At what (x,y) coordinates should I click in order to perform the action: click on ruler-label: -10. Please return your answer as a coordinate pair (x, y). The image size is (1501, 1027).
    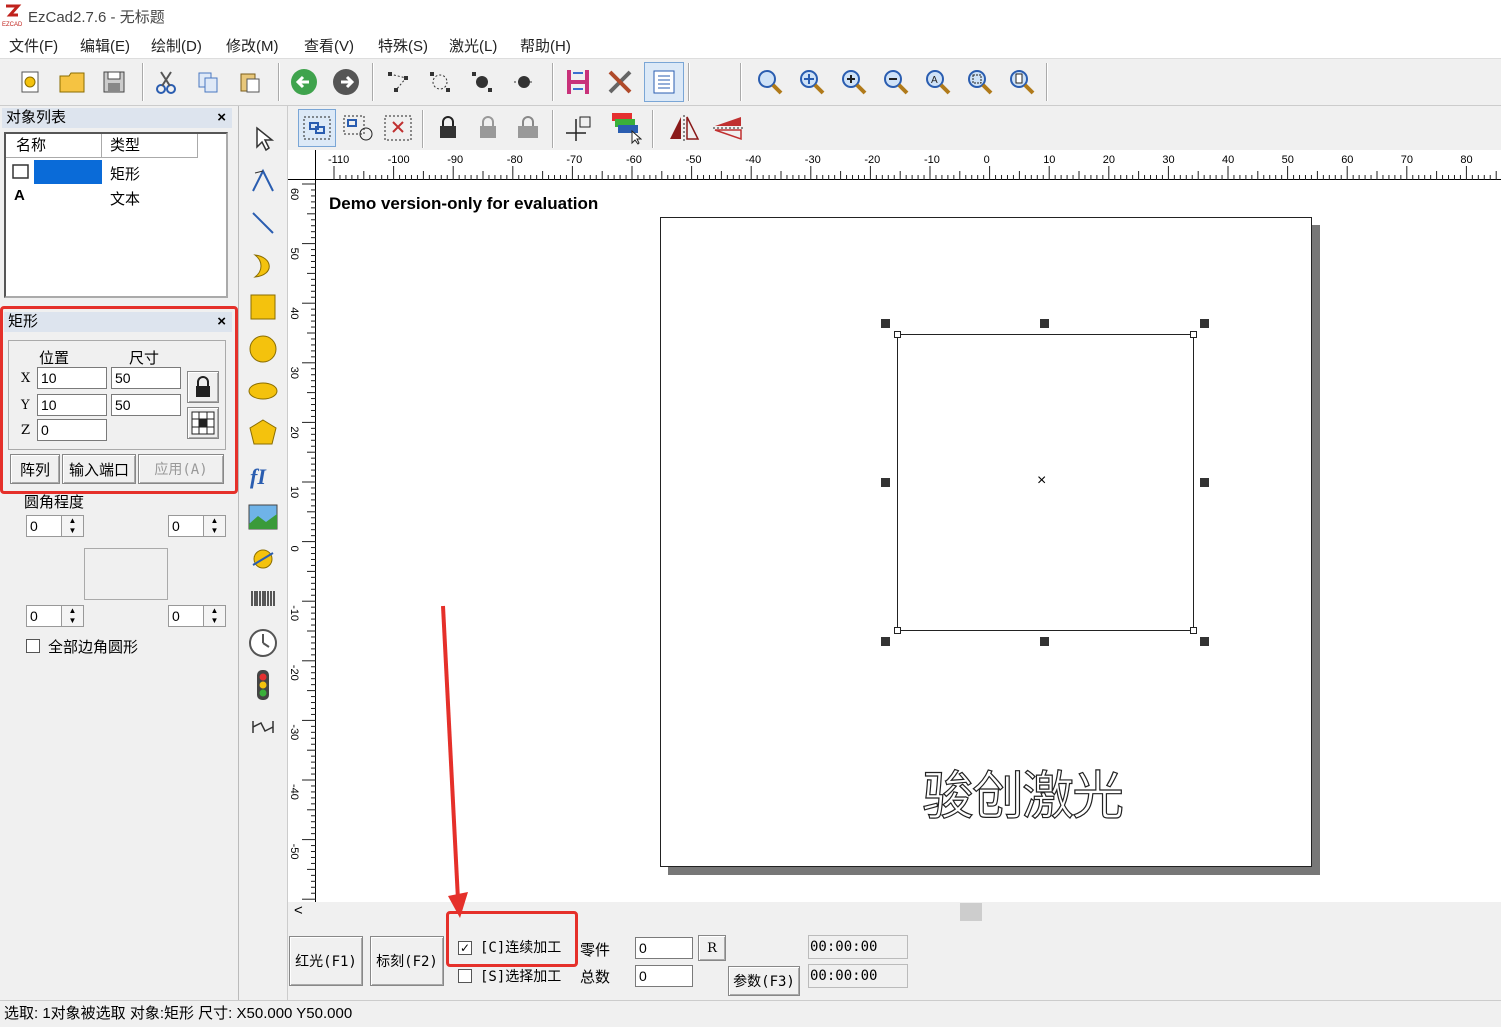
    Looking at the image, I should click on (294, 613).